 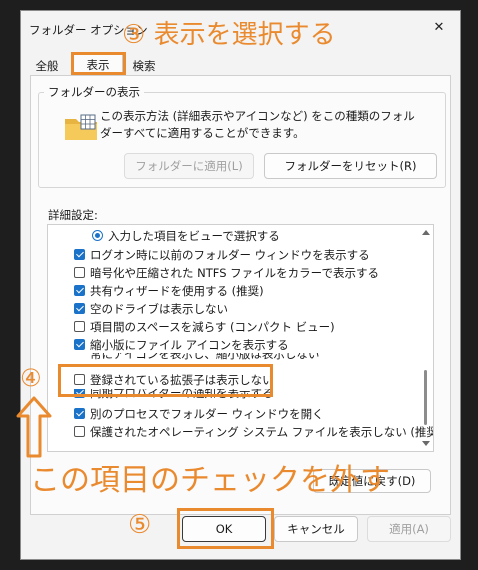 What do you see at coordinates (316, 529) in the screenshot?
I see `cancel-button: キャンセル` at bounding box center [316, 529].